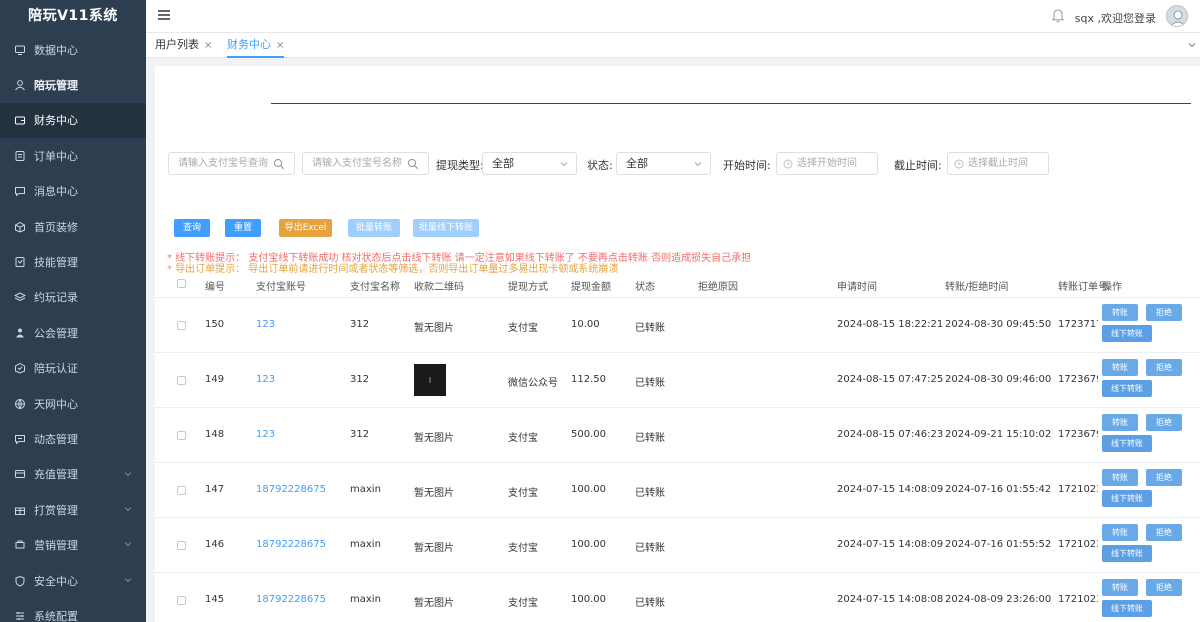 This screenshot has width=1200, height=622. I want to click on cell-order-no: 17236792, so click(1078, 379).